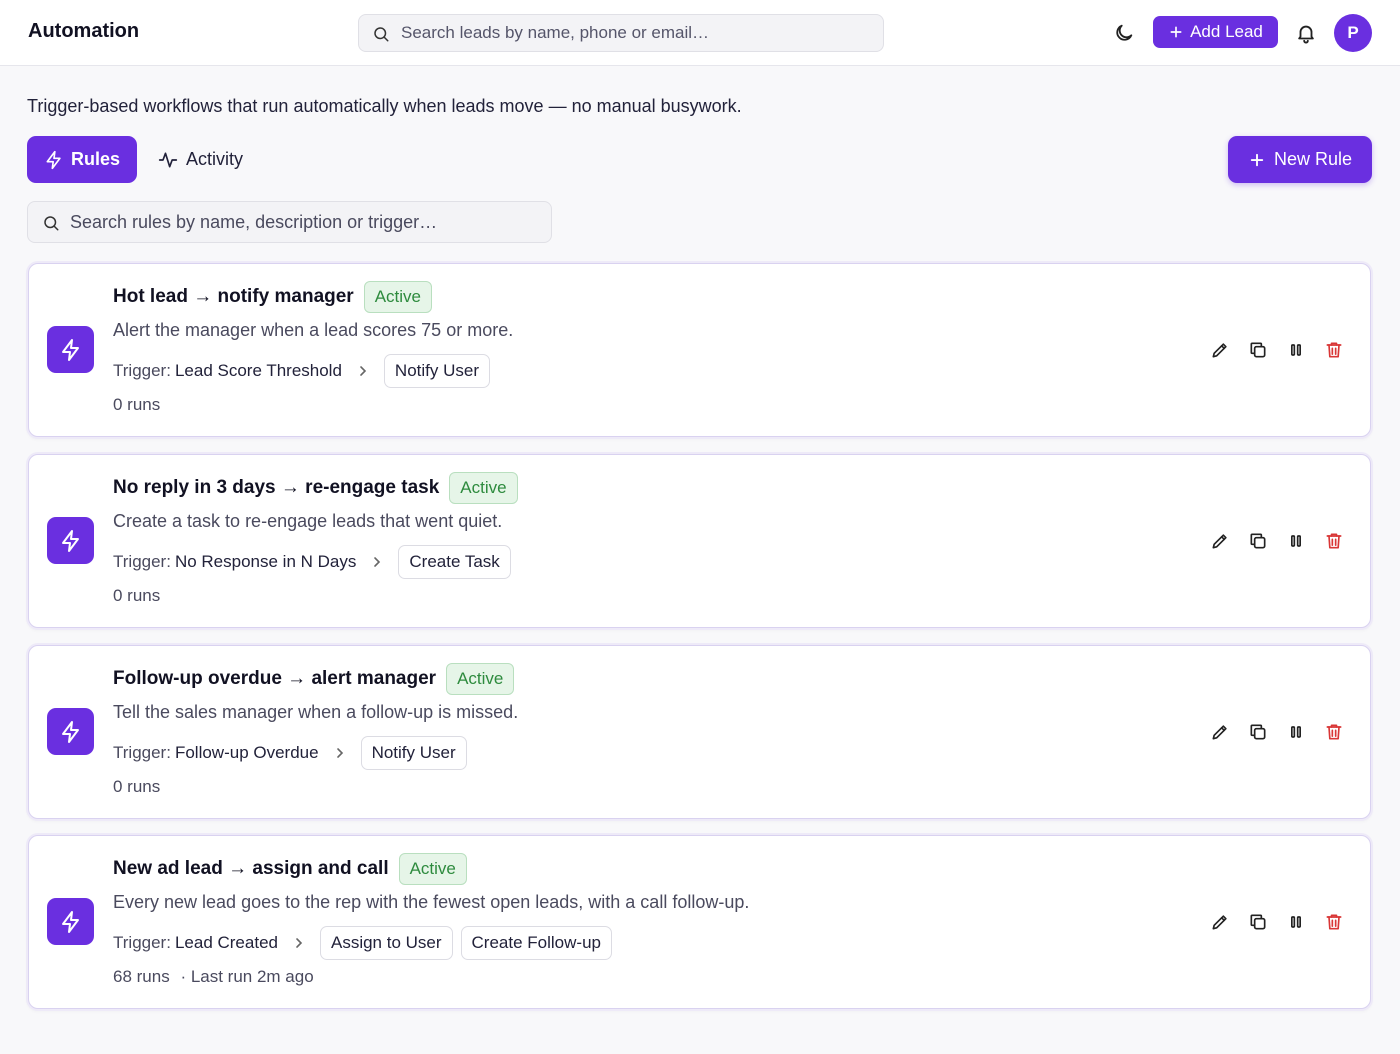  I want to click on new-rule-label: New Rule, so click(1313, 159).